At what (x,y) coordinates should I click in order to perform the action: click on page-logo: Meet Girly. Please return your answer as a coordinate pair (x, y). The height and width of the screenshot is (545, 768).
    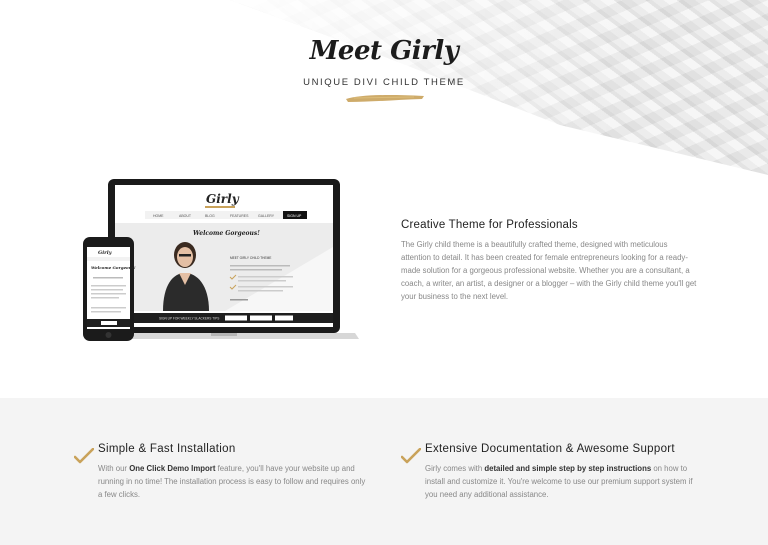
    Looking at the image, I should click on (384, 51).